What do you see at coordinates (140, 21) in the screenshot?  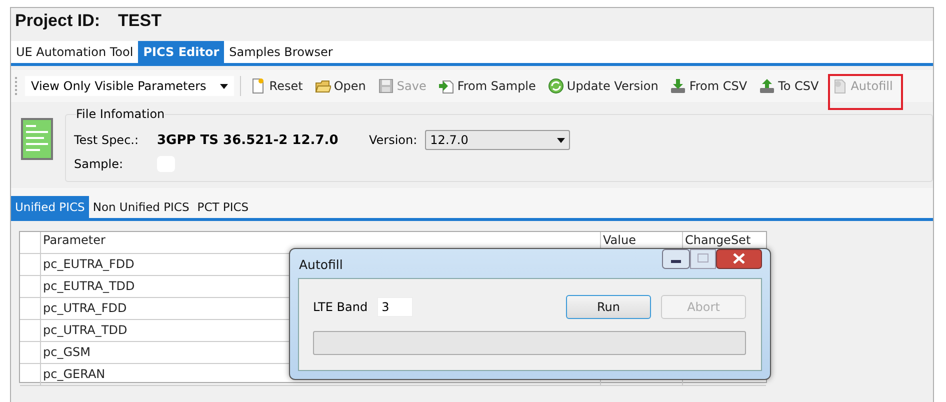 I see `project-id: TEST` at bounding box center [140, 21].